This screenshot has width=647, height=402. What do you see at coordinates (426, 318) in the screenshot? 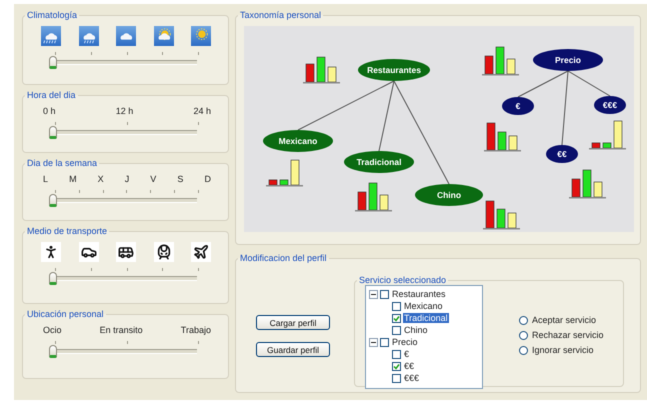
I see `tree-item: Tradicional` at bounding box center [426, 318].